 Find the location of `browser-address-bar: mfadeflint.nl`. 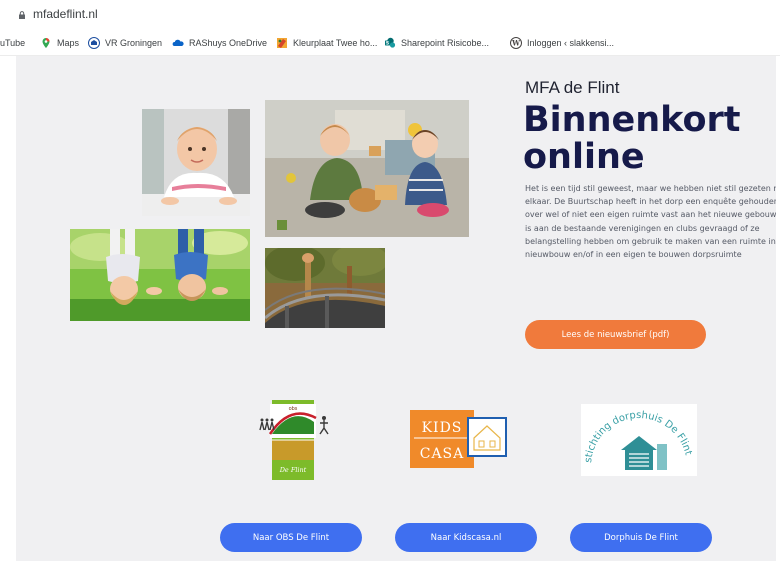

browser-address-bar: mfadeflint.nl is located at coordinates (390, 15).